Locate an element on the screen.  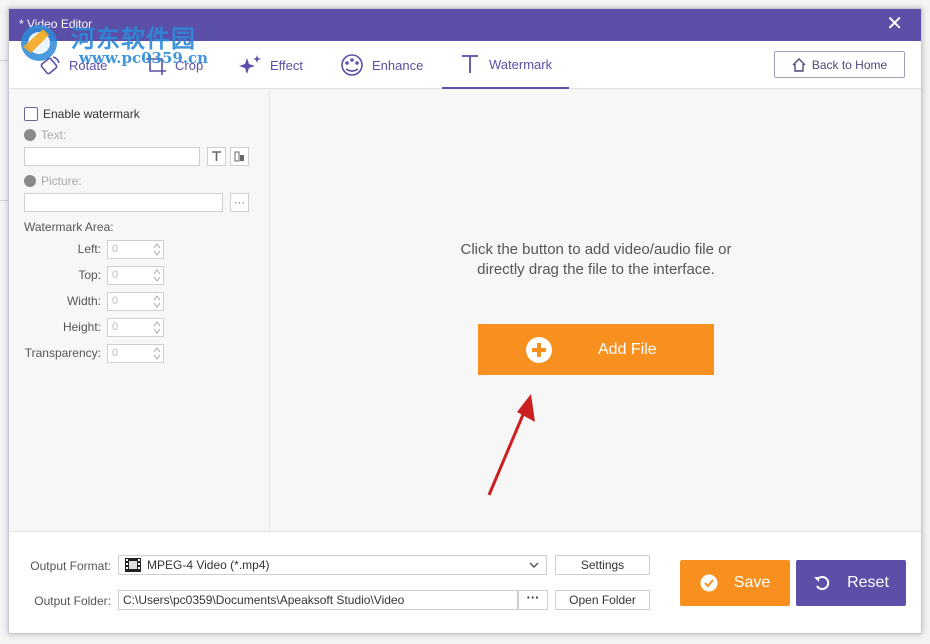
top-value: 0 is located at coordinates (115, 275).